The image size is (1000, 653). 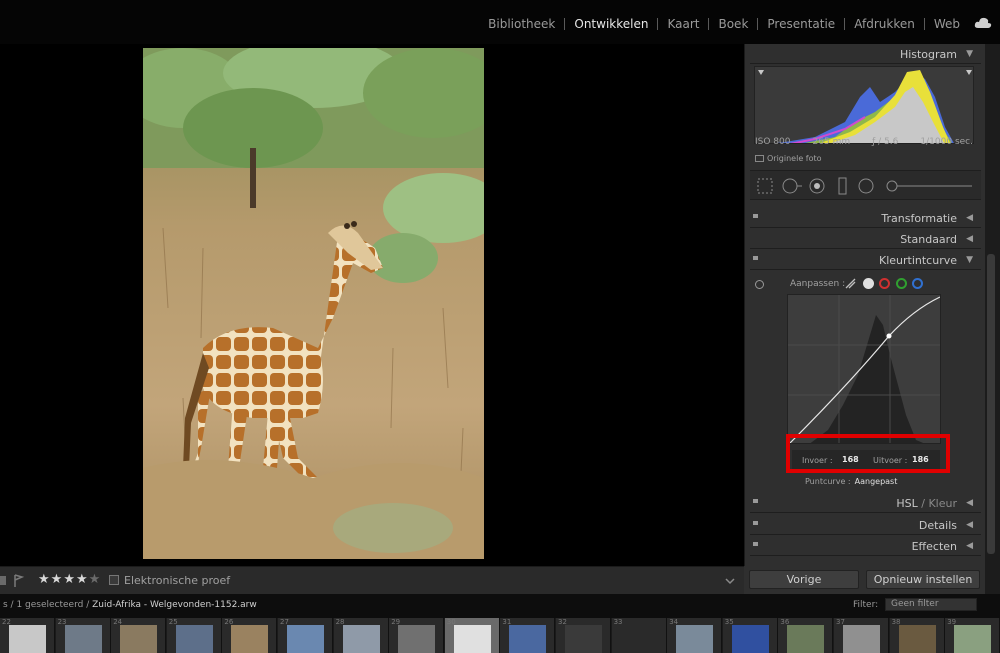 I want to click on filmstrip-thumbnail: 27, so click(x=305, y=635).